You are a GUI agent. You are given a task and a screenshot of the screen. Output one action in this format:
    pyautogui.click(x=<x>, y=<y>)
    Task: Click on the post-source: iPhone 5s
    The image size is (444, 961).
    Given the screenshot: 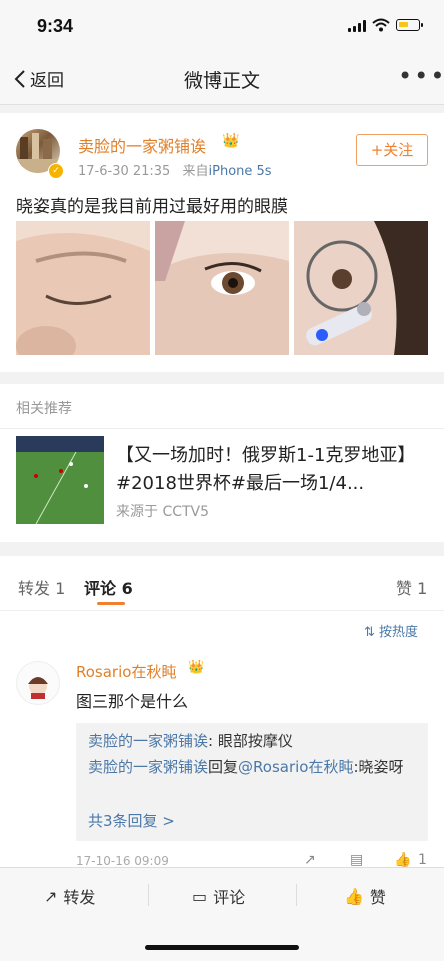 What is the action you would take?
    pyautogui.click(x=240, y=171)
    